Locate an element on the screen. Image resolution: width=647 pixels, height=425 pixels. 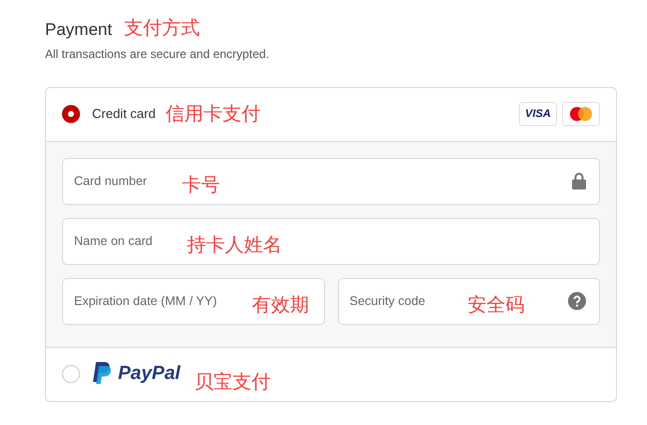
annotation-label: 有效期 is located at coordinates (280, 305).